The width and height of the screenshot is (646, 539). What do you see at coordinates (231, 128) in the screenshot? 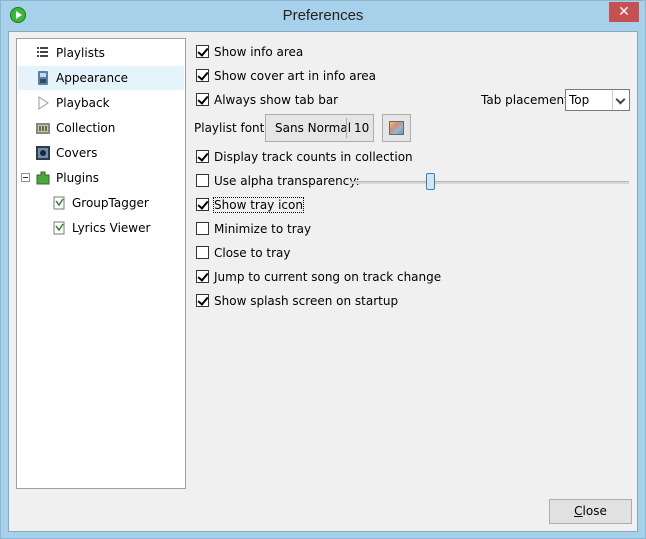
I see `playlist-font-label: Playlist font:` at bounding box center [231, 128].